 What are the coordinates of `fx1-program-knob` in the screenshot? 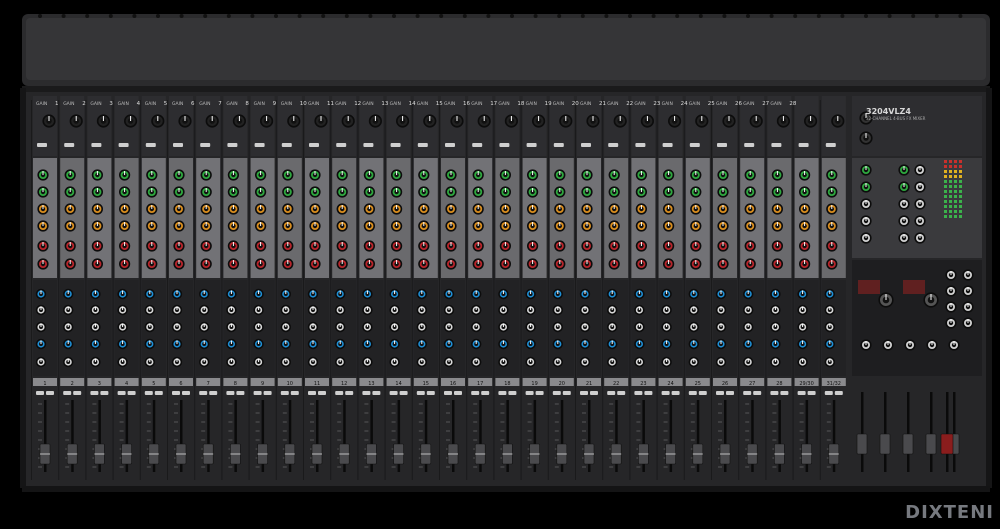 It's located at (886, 300).